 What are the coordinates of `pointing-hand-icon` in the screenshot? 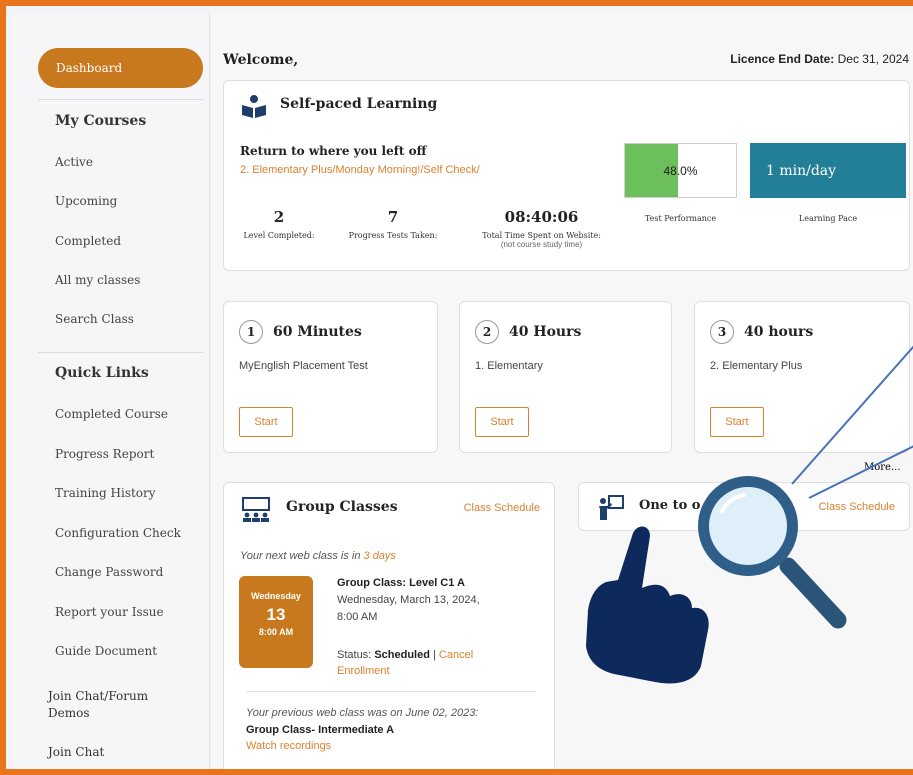 It's located at (647, 605).